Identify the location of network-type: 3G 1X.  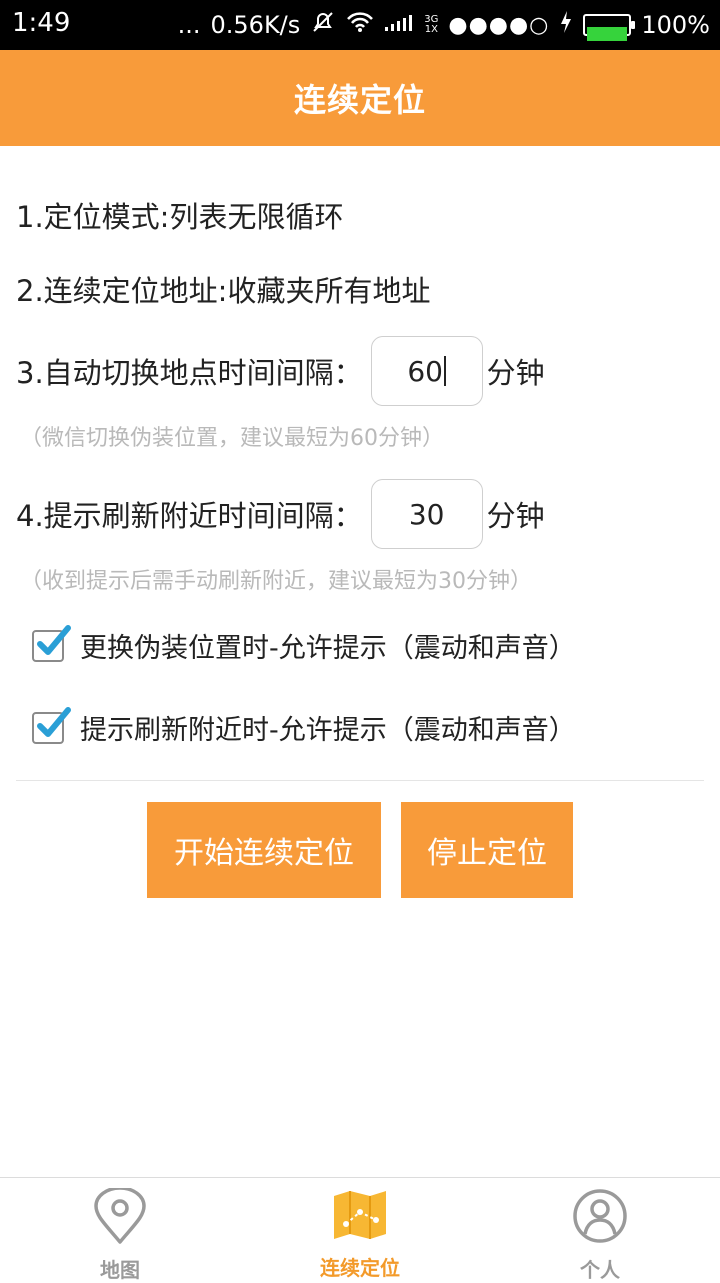
(431, 24).